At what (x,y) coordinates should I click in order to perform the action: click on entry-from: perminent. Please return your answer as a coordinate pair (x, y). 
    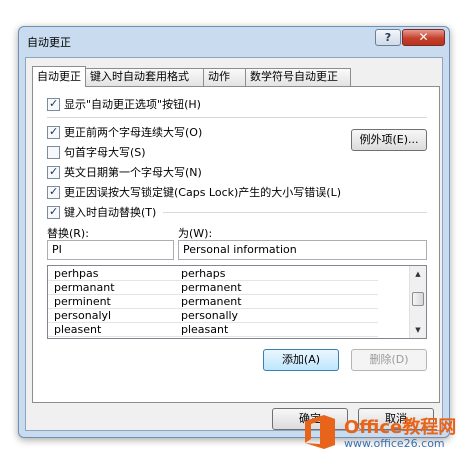
    Looking at the image, I should click on (82, 301).